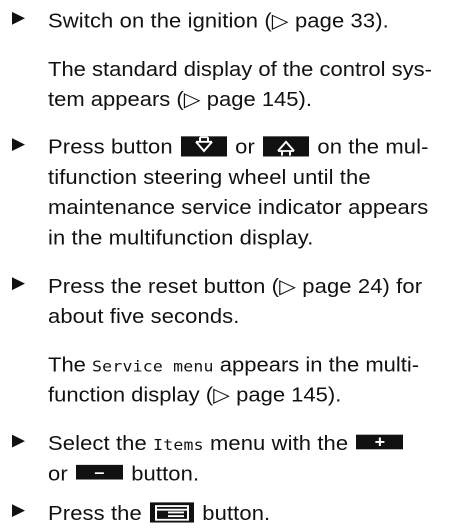 The width and height of the screenshot is (468, 528). What do you see at coordinates (97, 443) in the screenshot?
I see `select-text: Select the` at bounding box center [97, 443].